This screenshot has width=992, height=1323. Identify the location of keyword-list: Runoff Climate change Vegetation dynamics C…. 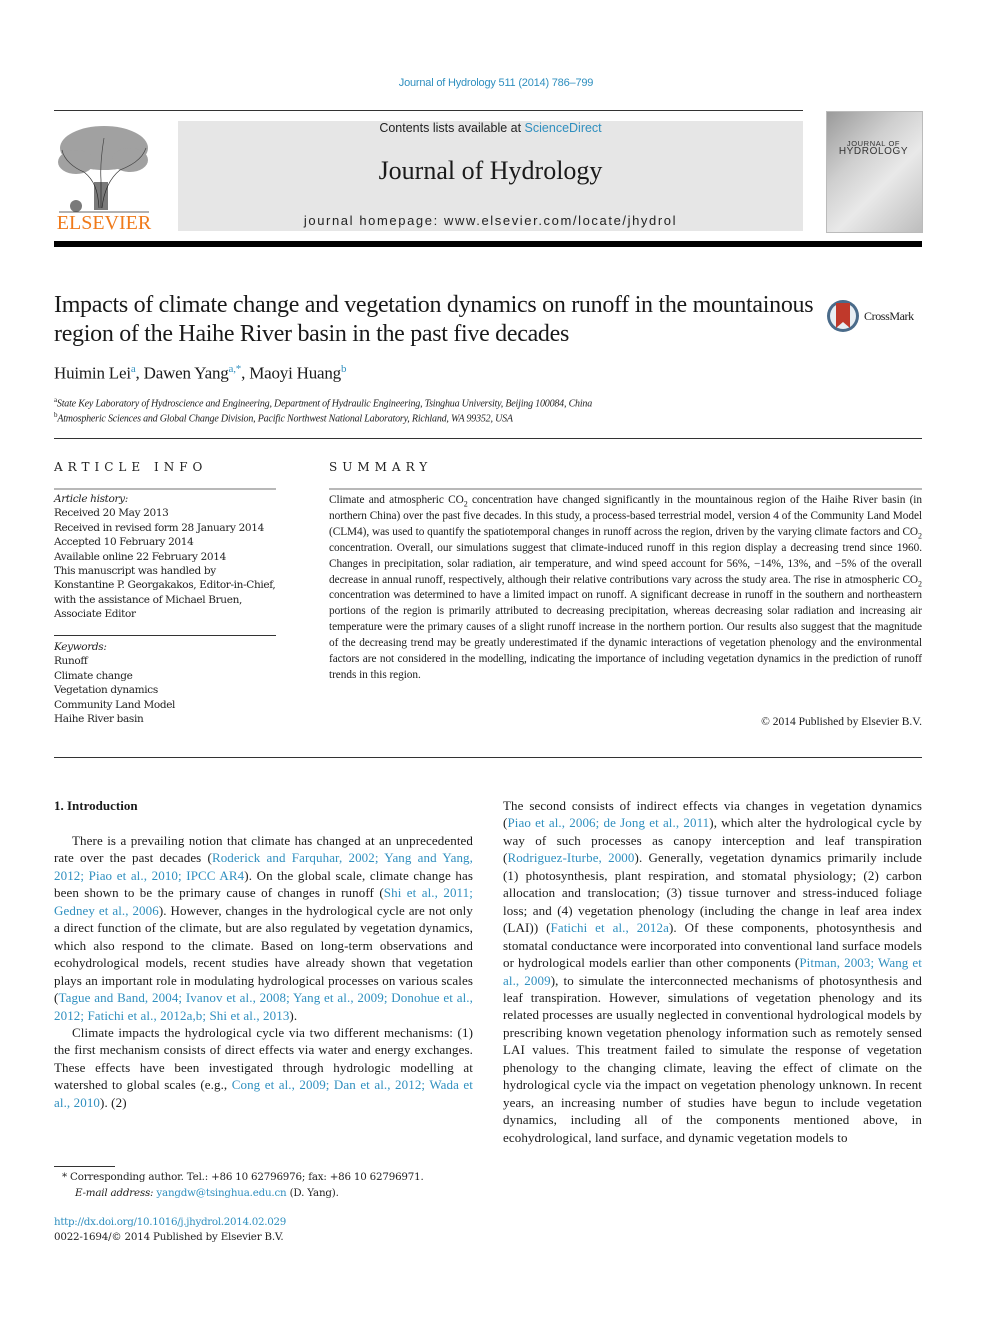
(169, 690).